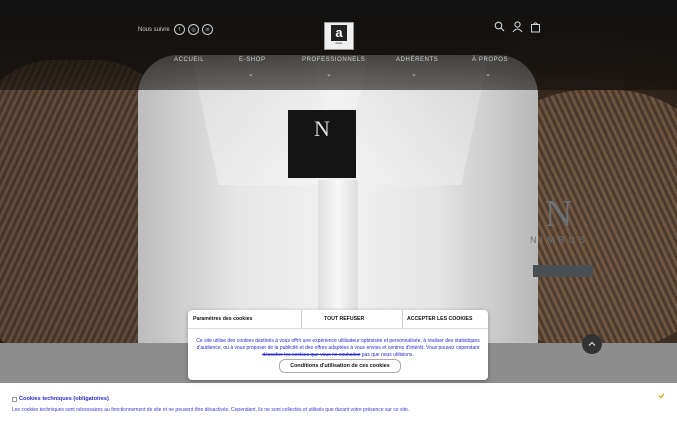 Image resolution: width=677 pixels, height=422 pixels. Describe the element at coordinates (222, 319) in the screenshot. I see `cookie-settings-title: Paramètres des cookies` at that location.